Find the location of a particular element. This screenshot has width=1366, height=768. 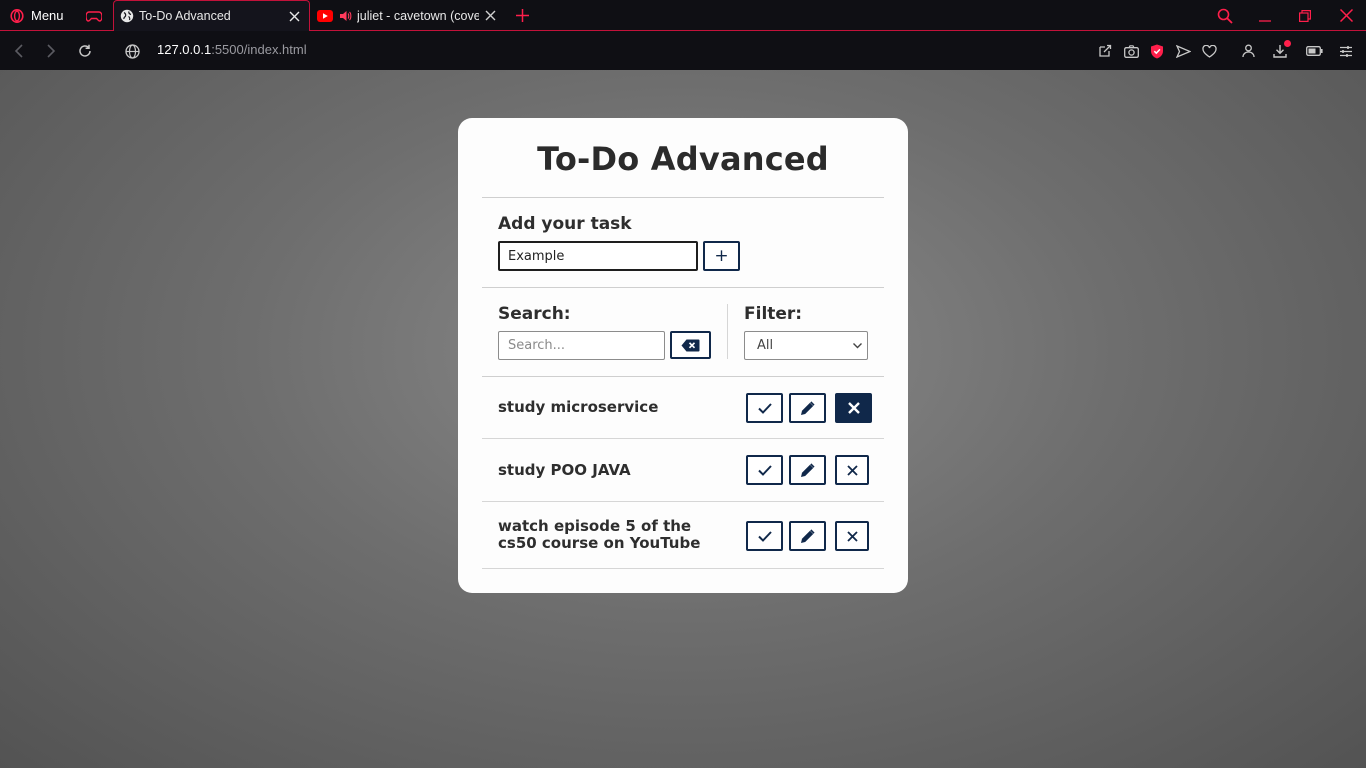

search-input is located at coordinates (581, 345).